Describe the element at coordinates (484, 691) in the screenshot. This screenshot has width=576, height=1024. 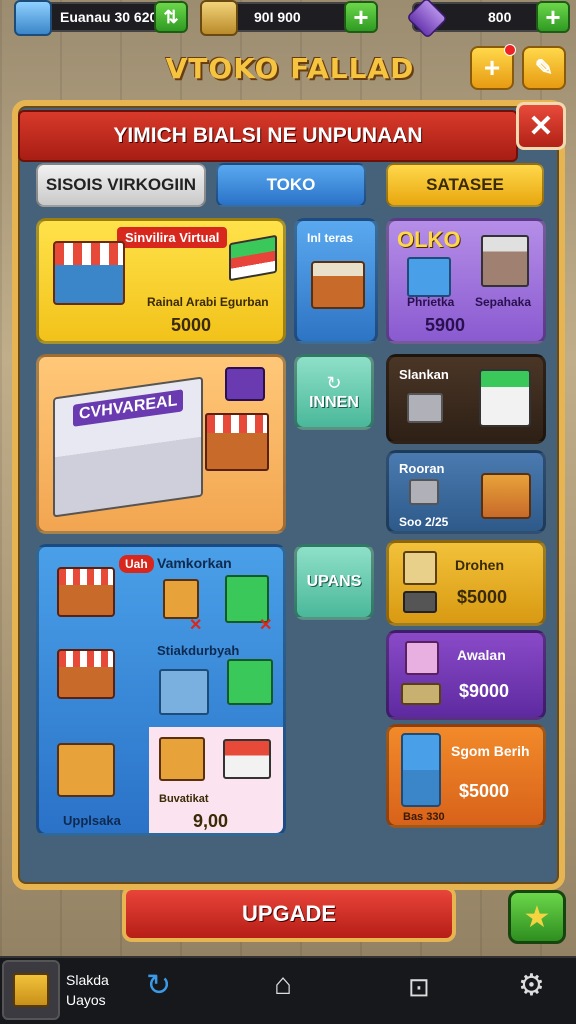
I see `card-price: $9000` at that location.